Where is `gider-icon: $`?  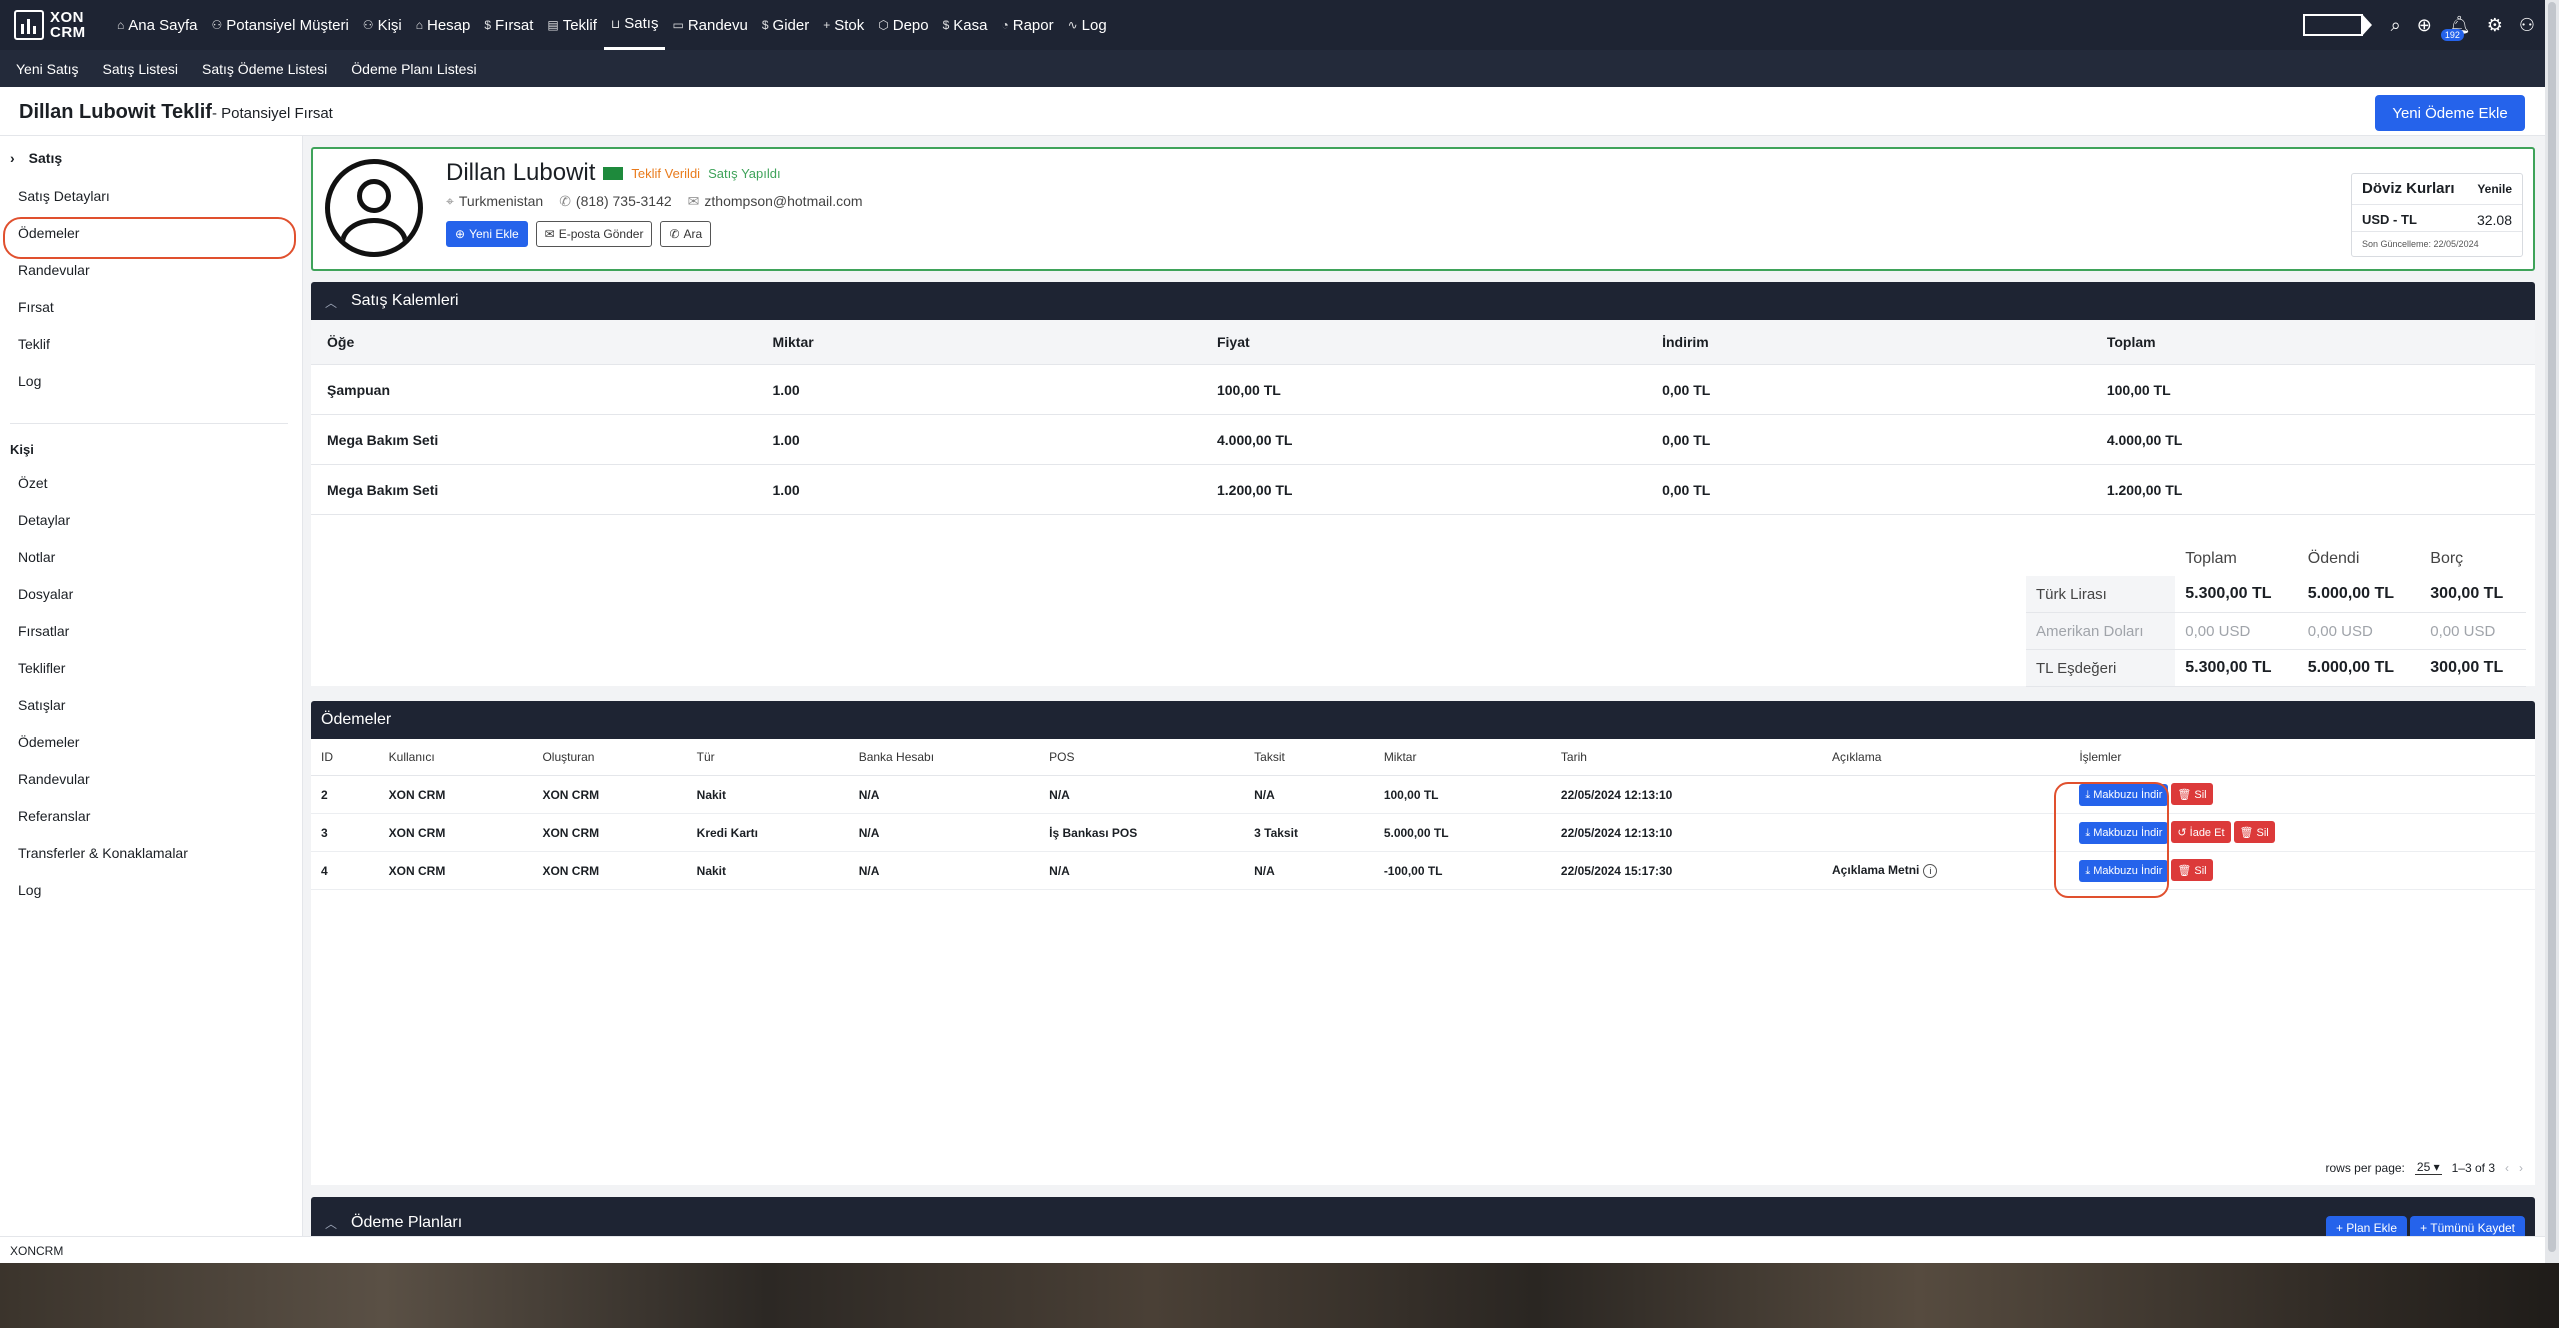 gider-icon: $ is located at coordinates (765, 25).